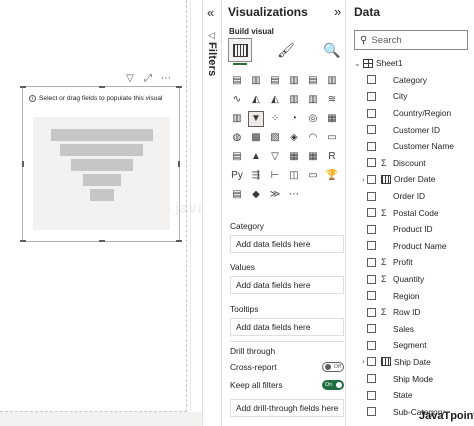 Image resolution: width=474 pixels, height=426 pixels. What do you see at coordinates (256, 195) in the screenshot?
I see `power-apps-icon: ◆` at bounding box center [256, 195].